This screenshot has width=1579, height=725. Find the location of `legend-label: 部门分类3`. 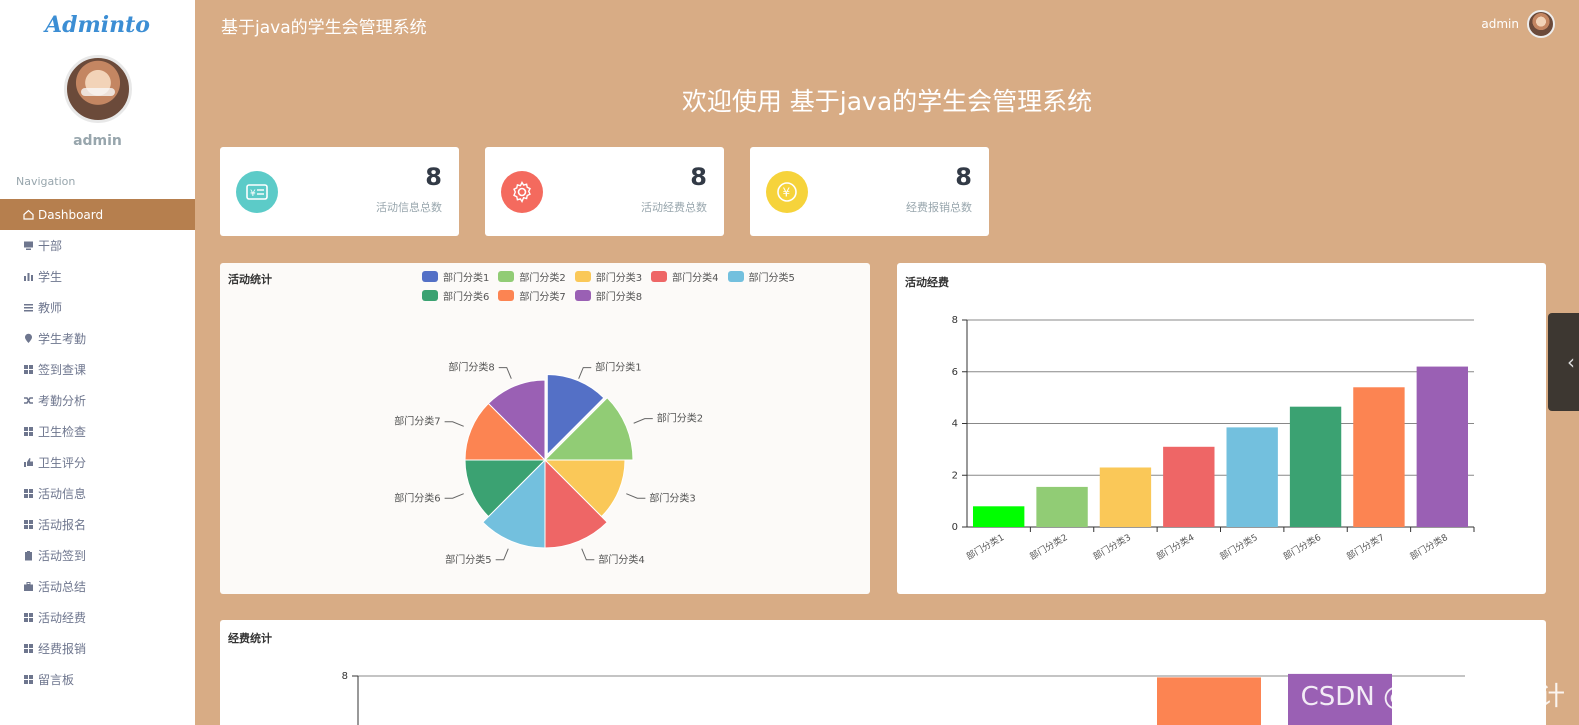

legend-label: 部门分类3 is located at coordinates (619, 278).